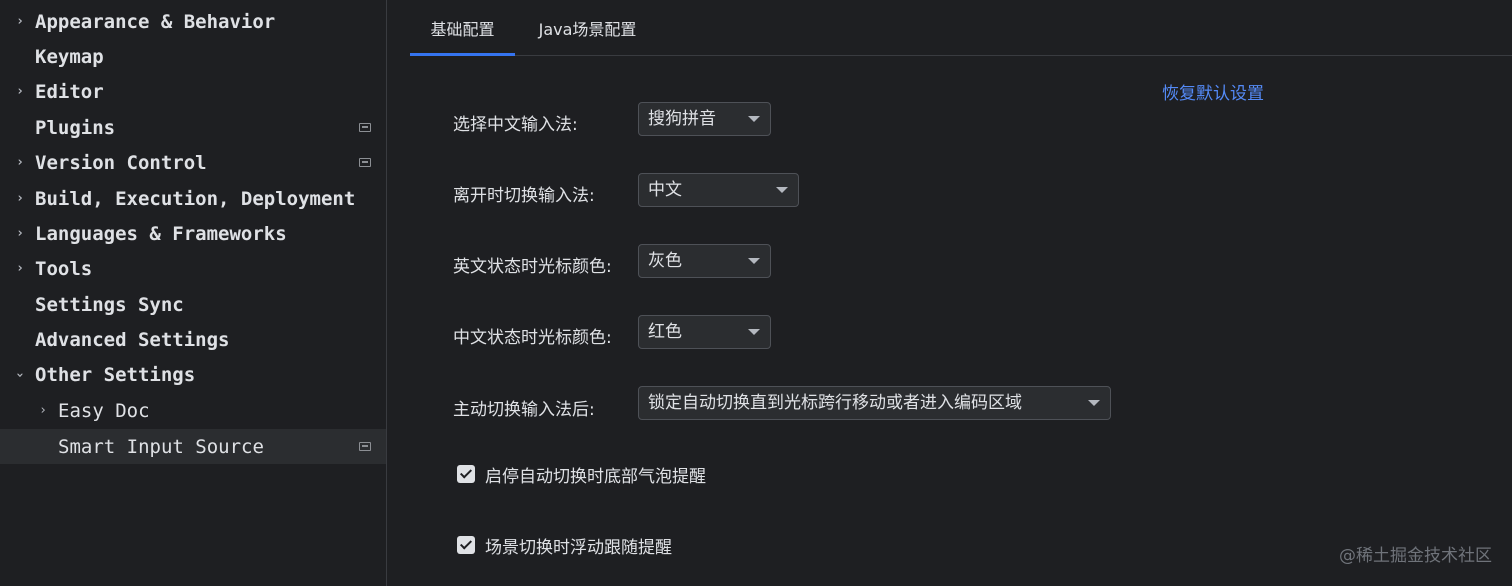  Describe the element at coordinates (532, 267) in the screenshot. I see `en-cursor-color-label: 英文状态时光标颜色:` at that location.